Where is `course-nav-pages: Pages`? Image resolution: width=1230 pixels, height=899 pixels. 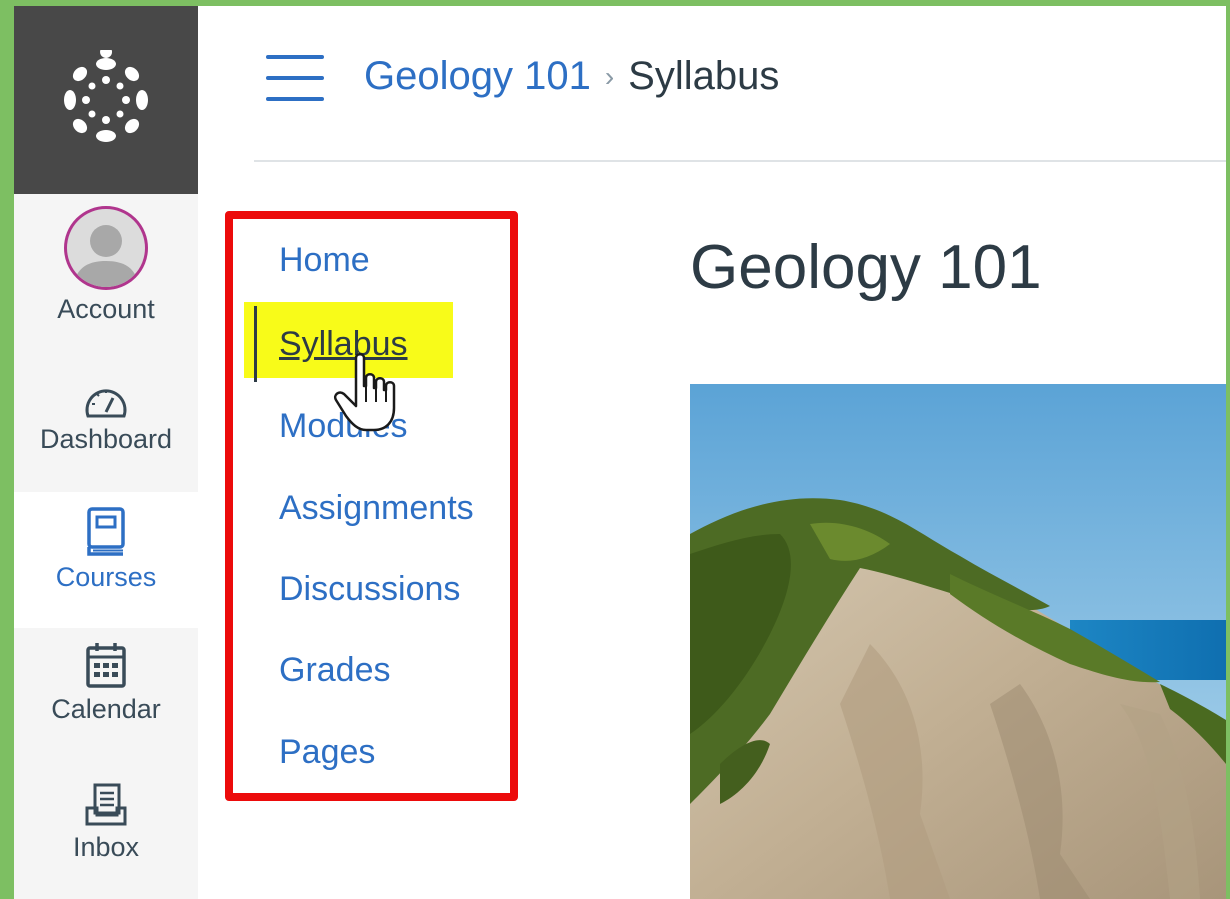 course-nav-pages: Pages is located at coordinates (327, 752).